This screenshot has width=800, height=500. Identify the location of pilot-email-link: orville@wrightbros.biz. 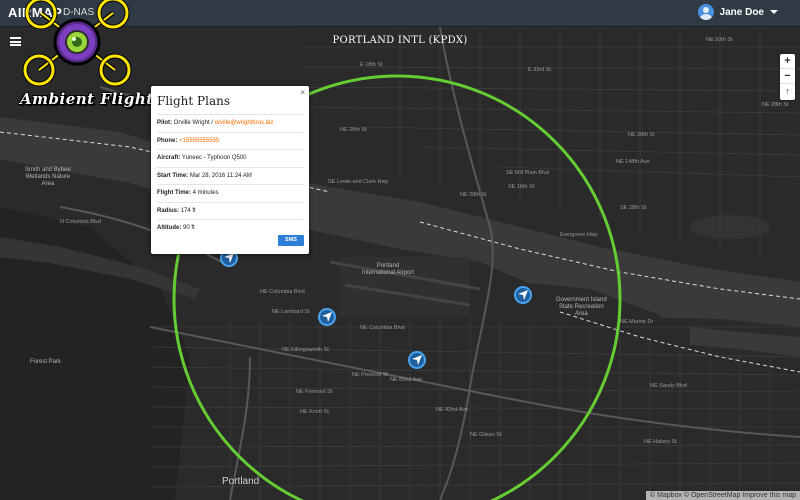
(244, 123).